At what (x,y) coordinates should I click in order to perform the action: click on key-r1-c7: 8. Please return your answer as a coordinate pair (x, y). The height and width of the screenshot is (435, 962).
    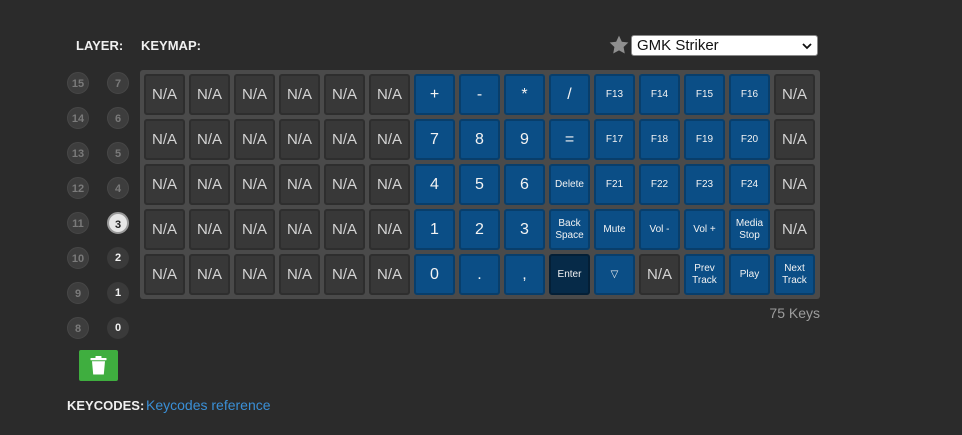
    Looking at the image, I should click on (479, 139).